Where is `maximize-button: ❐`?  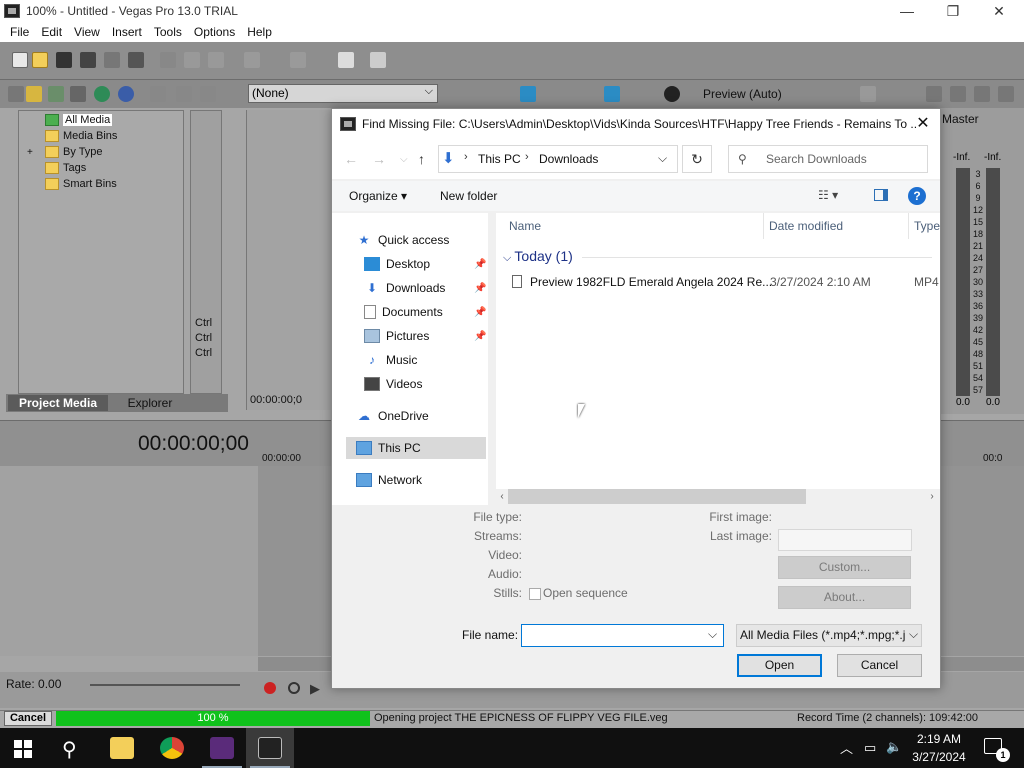 maximize-button: ❐ is located at coordinates (953, 11).